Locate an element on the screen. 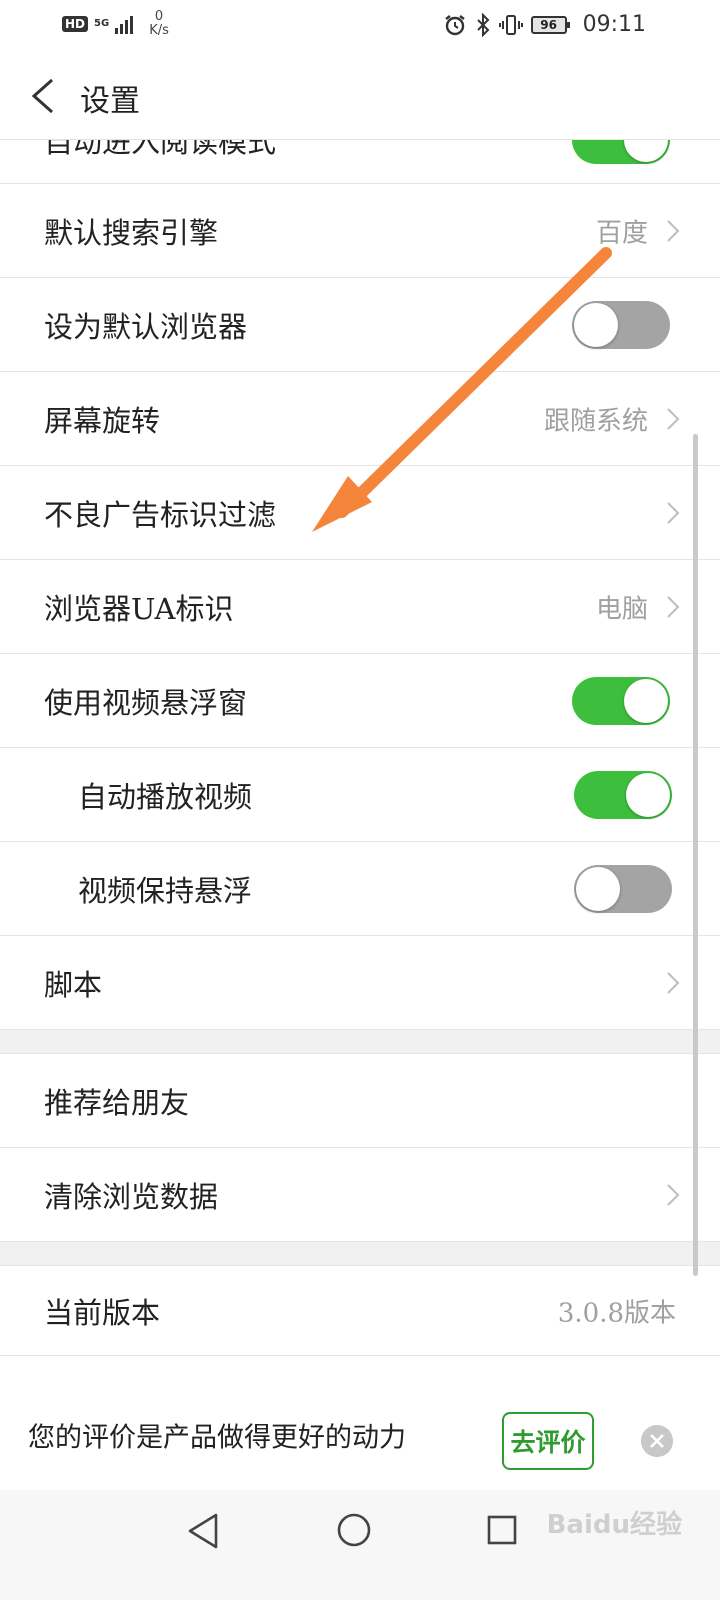  rating-banner: 您的评价是产品做得更好的动力 去评价 is located at coordinates (360, 1435).